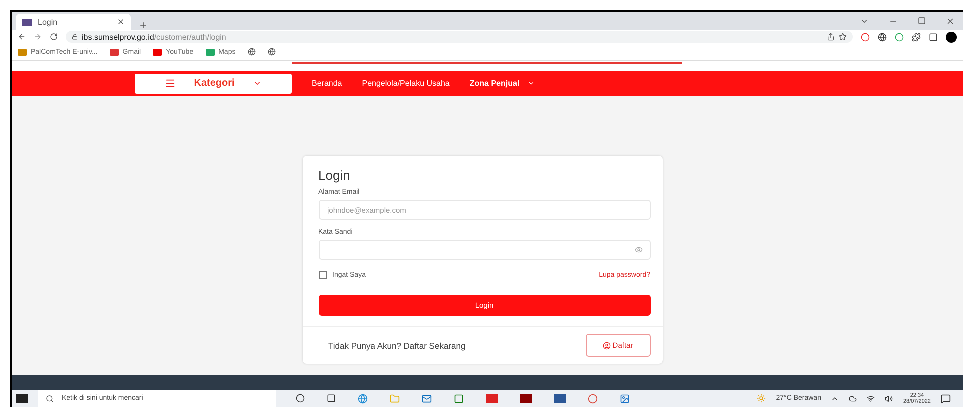  I want to click on signup-prompt: Tidak Punya Akun? Daftar Sekarang, so click(397, 345).